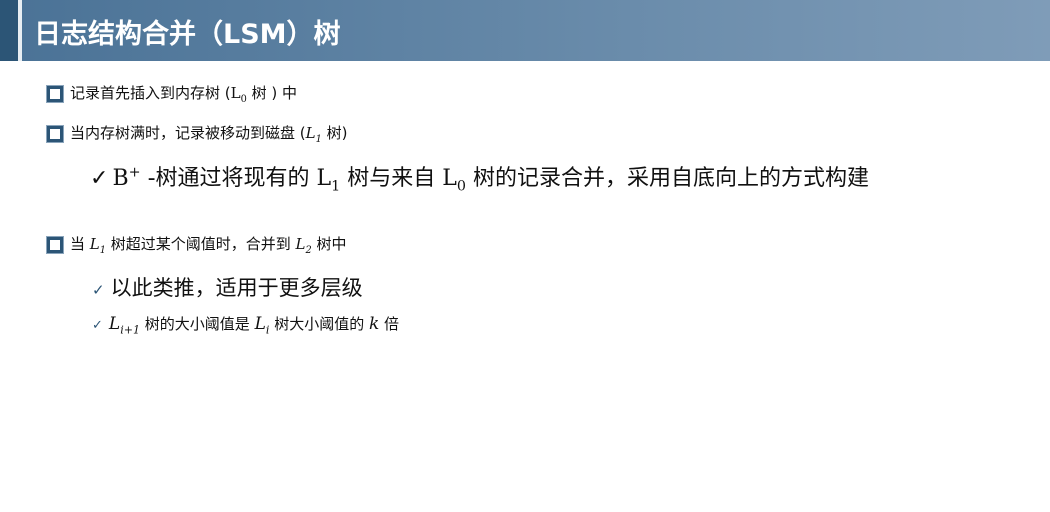 This screenshot has width=1050, height=512. I want to click on text: 树大小阈值的, so click(319, 324).